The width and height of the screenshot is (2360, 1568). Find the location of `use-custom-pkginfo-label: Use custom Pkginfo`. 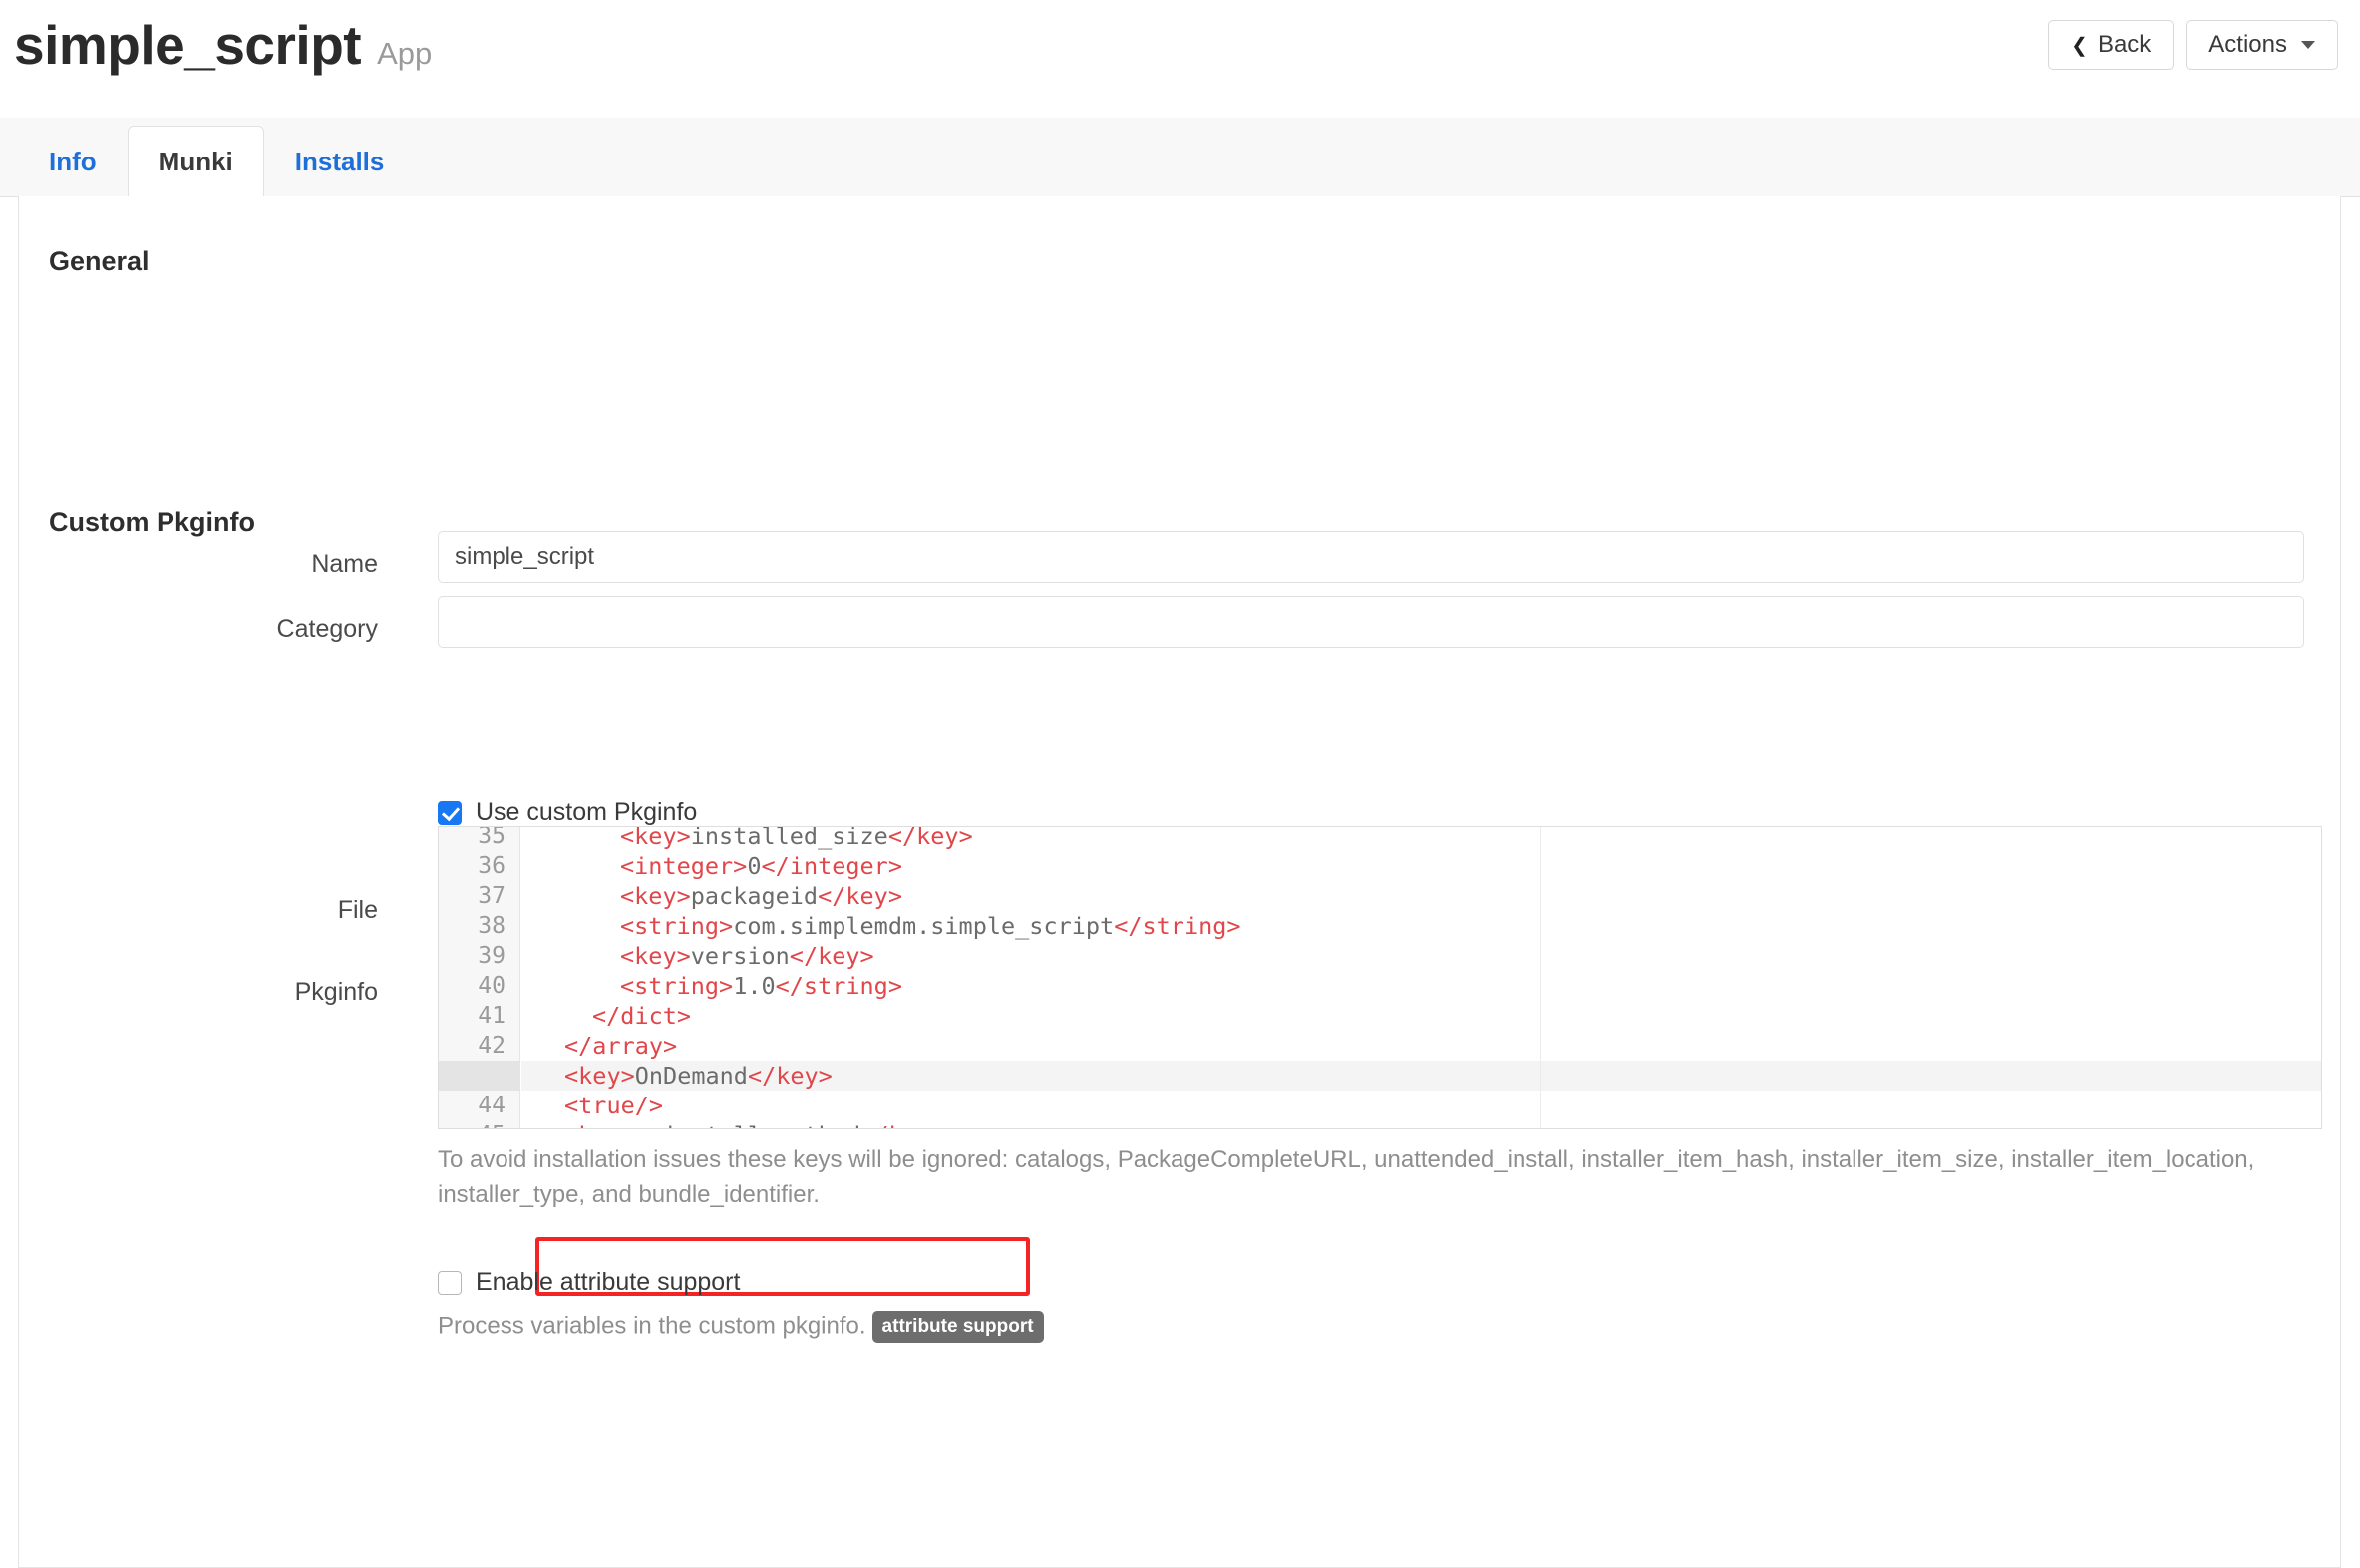

use-custom-pkginfo-label: Use custom Pkginfo is located at coordinates (587, 812).